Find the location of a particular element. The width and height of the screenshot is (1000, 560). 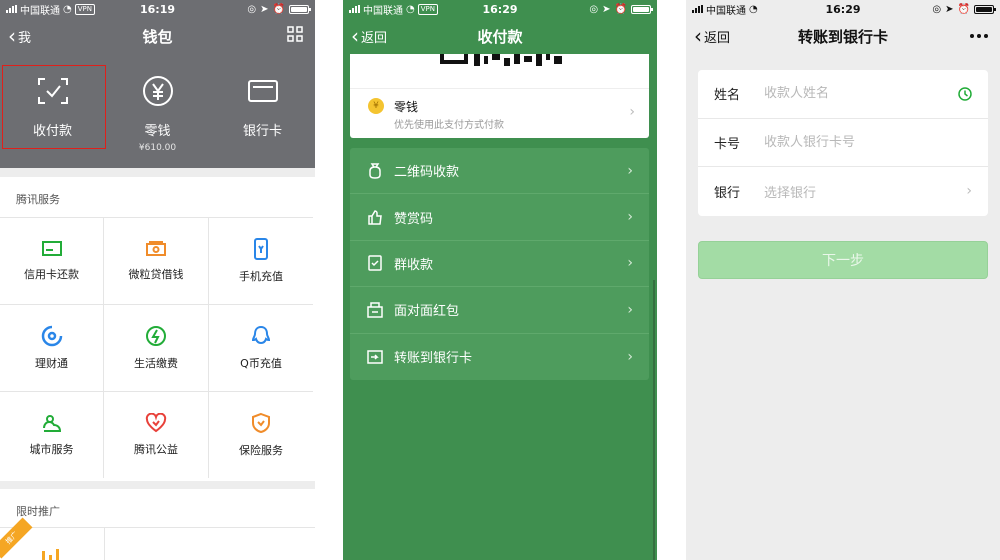

service-utility: 生活缴费 is located at coordinates (156, 347).